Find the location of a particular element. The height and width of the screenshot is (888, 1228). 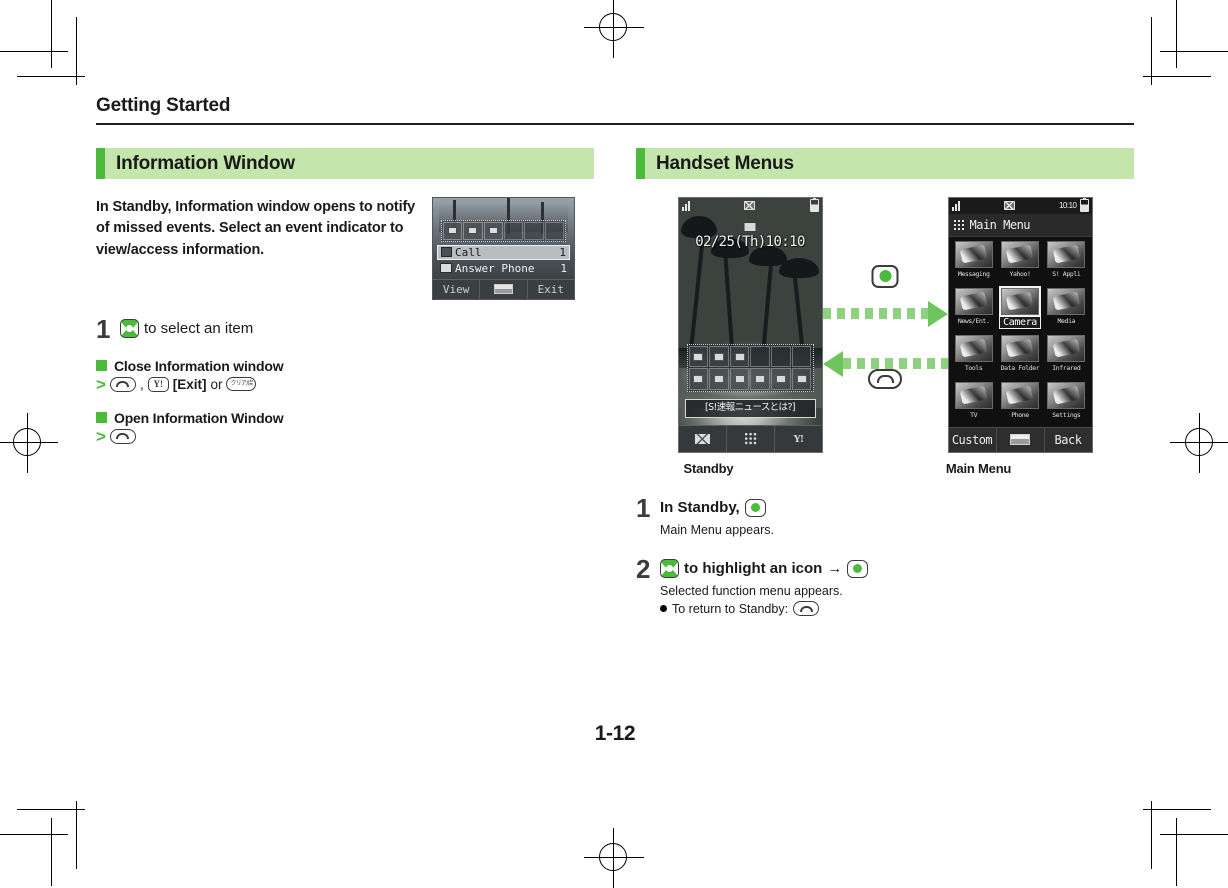

standby-status-bar is located at coordinates (750, 205).